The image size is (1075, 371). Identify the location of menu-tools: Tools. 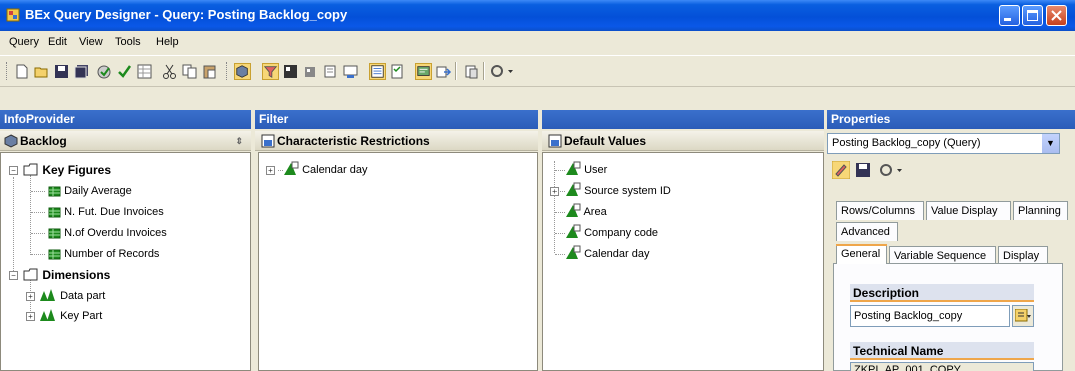
(128, 42).